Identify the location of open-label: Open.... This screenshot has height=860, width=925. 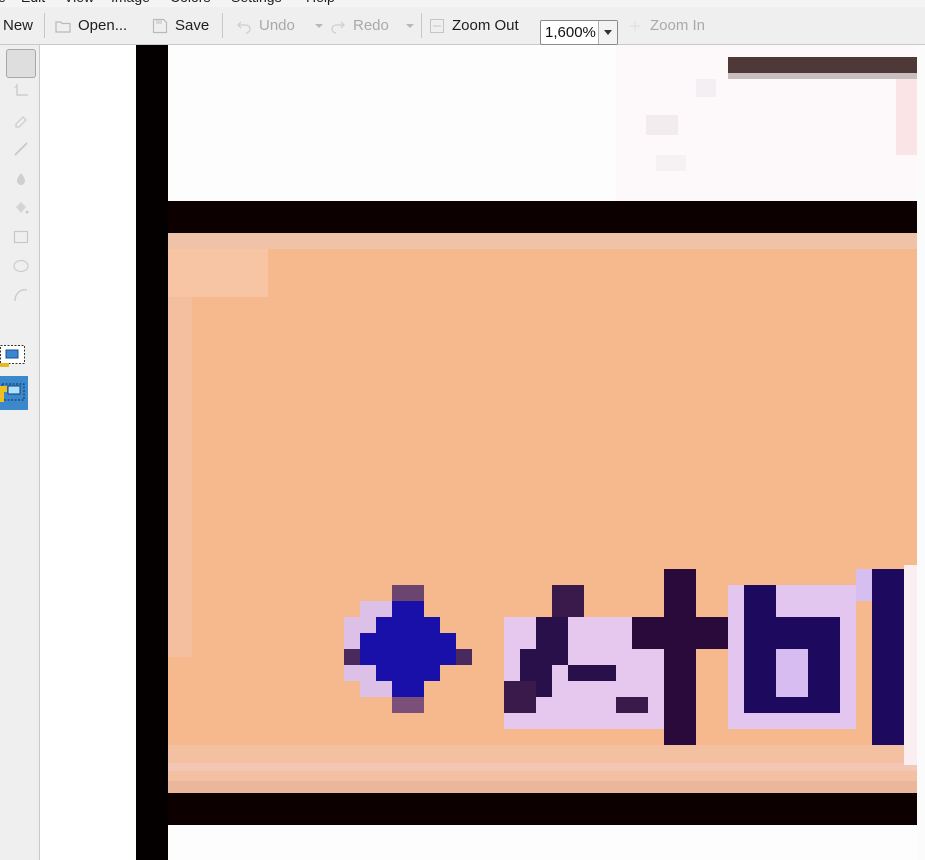
(103, 25).